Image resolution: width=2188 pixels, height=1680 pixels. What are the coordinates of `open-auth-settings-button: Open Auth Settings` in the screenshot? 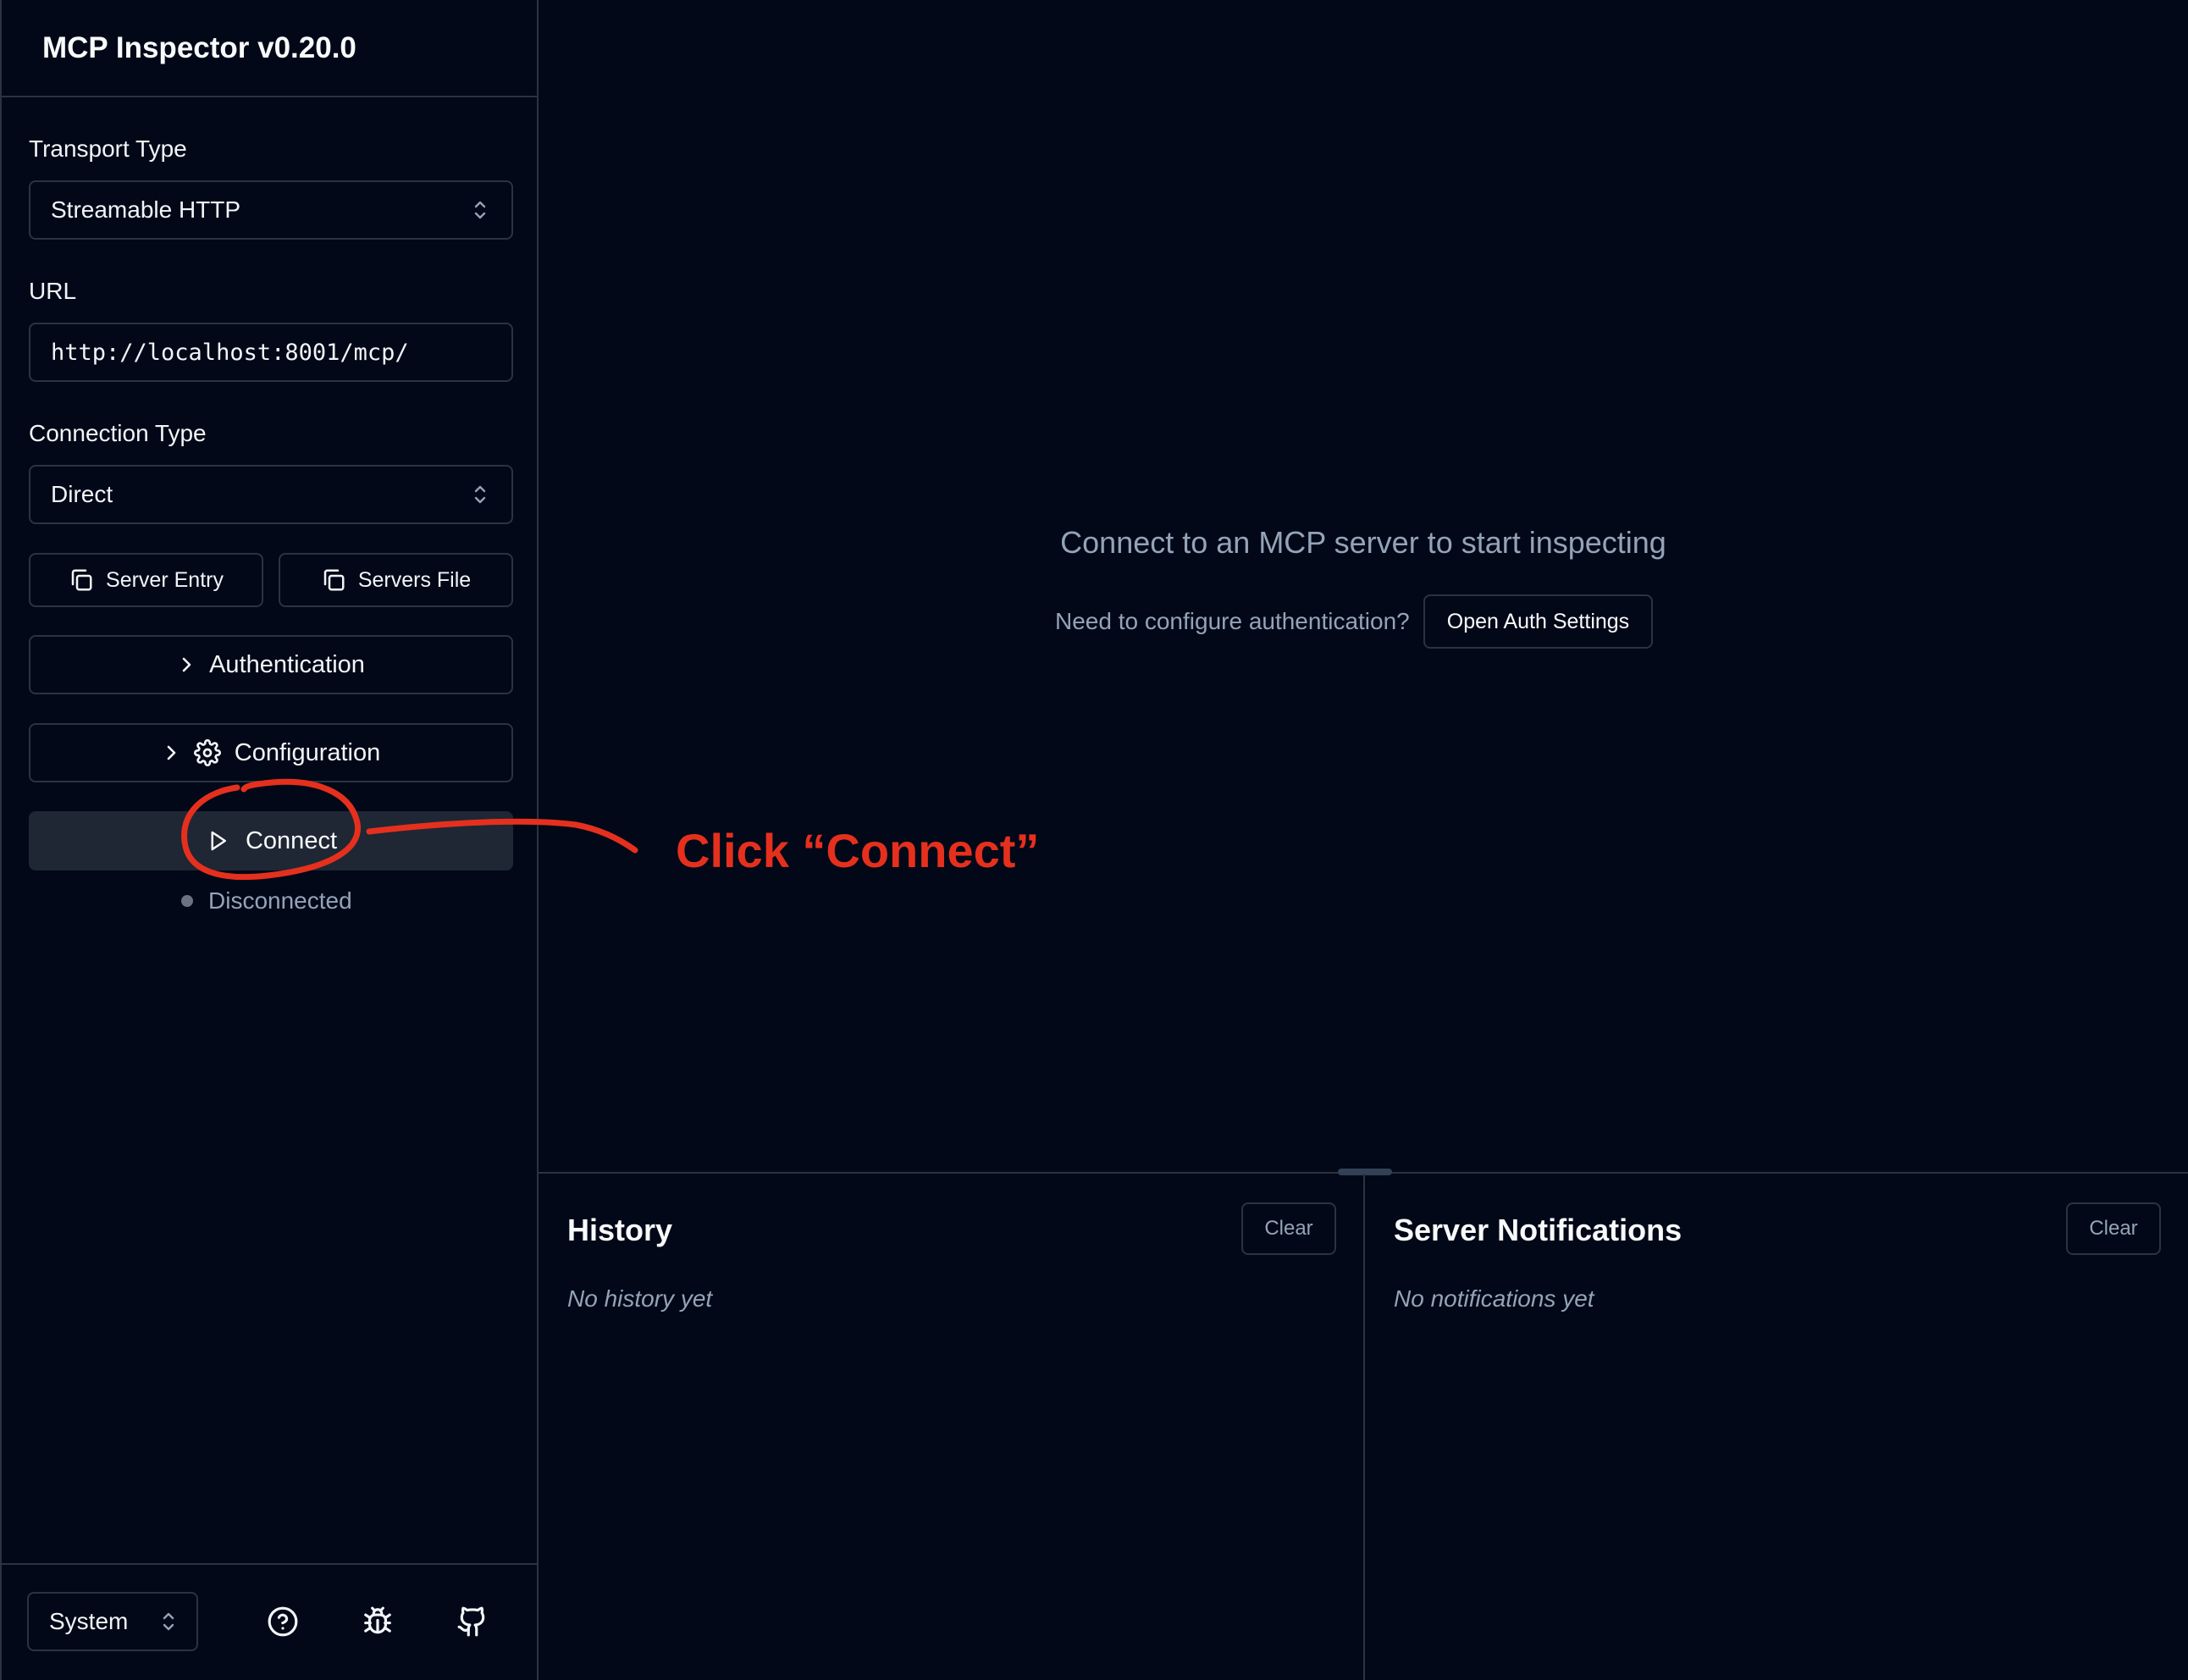 It's located at (1538, 621).